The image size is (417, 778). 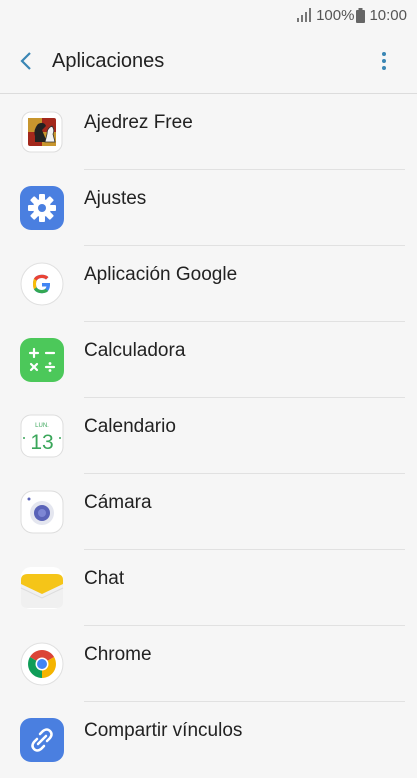 What do you see at coordinates (42, 426) in the screenshot?
I see `calendar-month: LUN.` at bounding box center [42, 426].